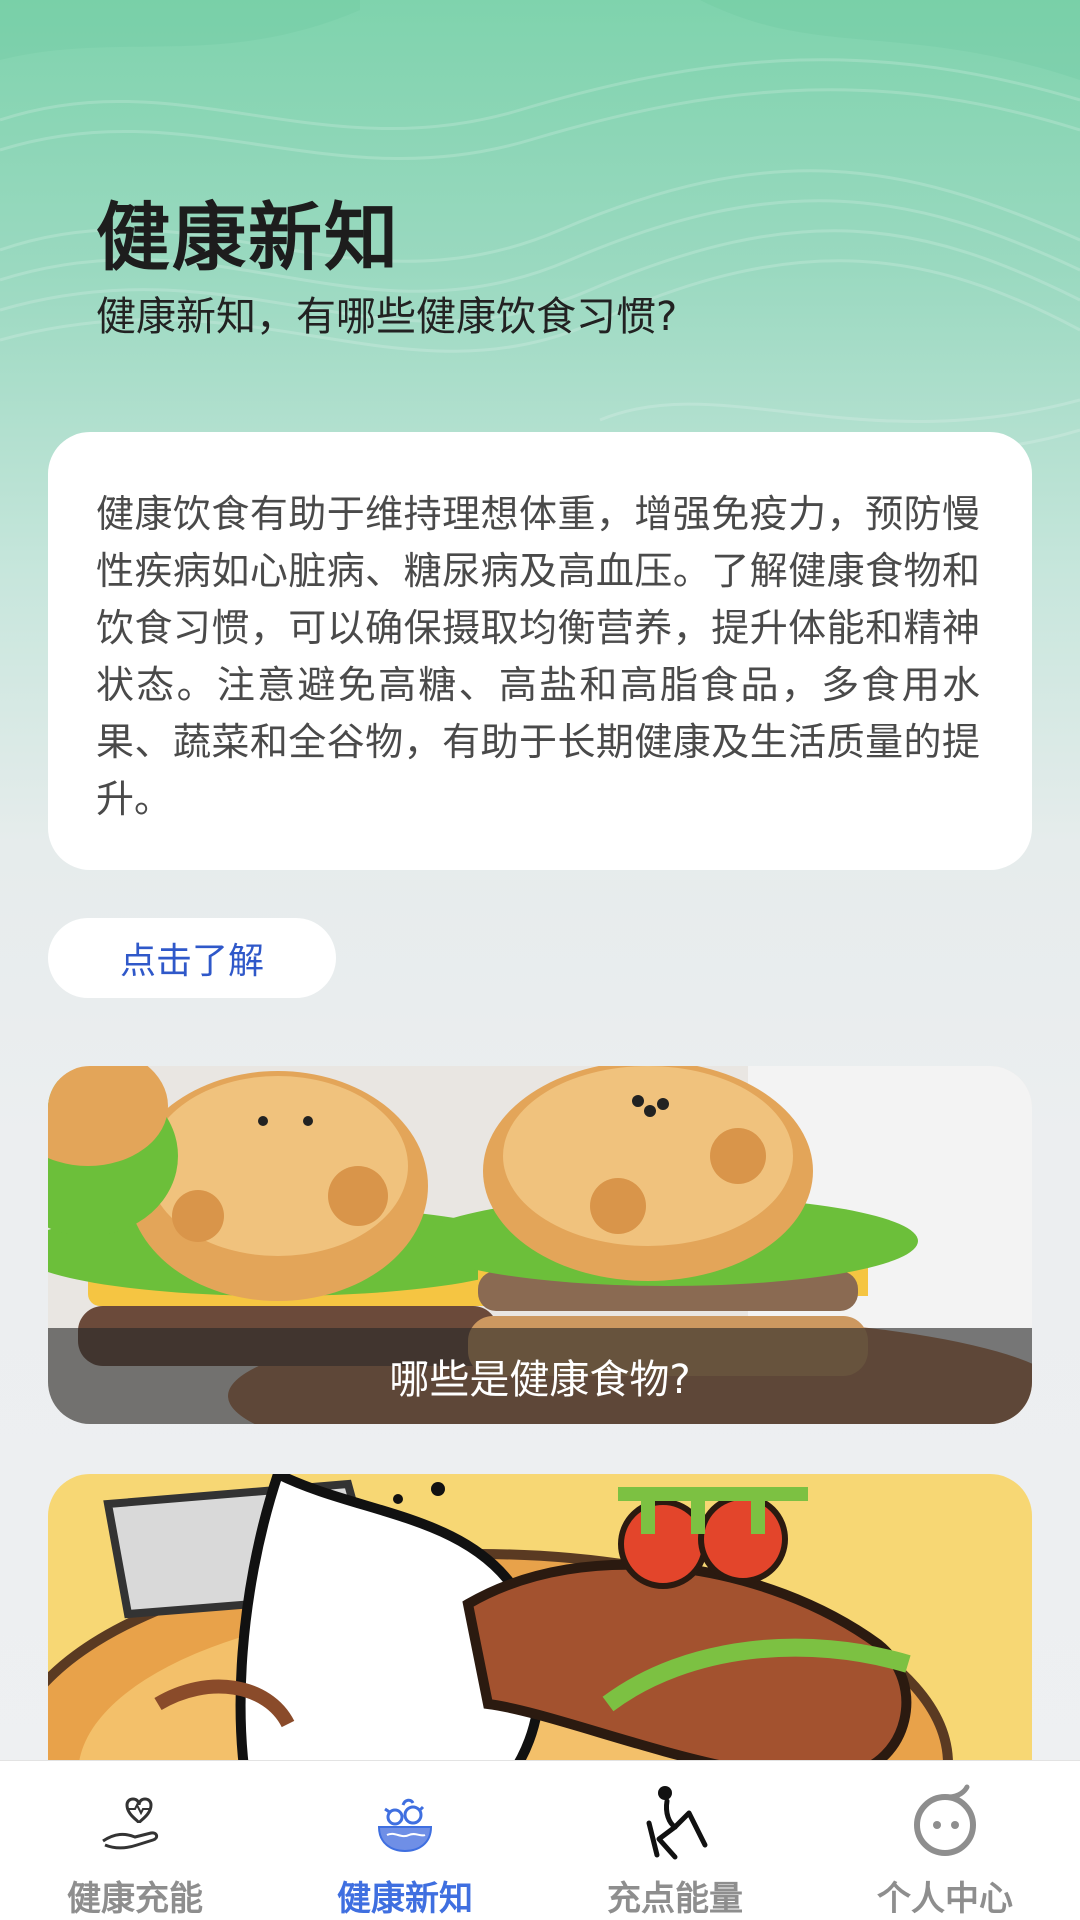 The width and height of the screenshot is (1080, 1920). I want to click on hand-heart-icon, so click(130, 1823).